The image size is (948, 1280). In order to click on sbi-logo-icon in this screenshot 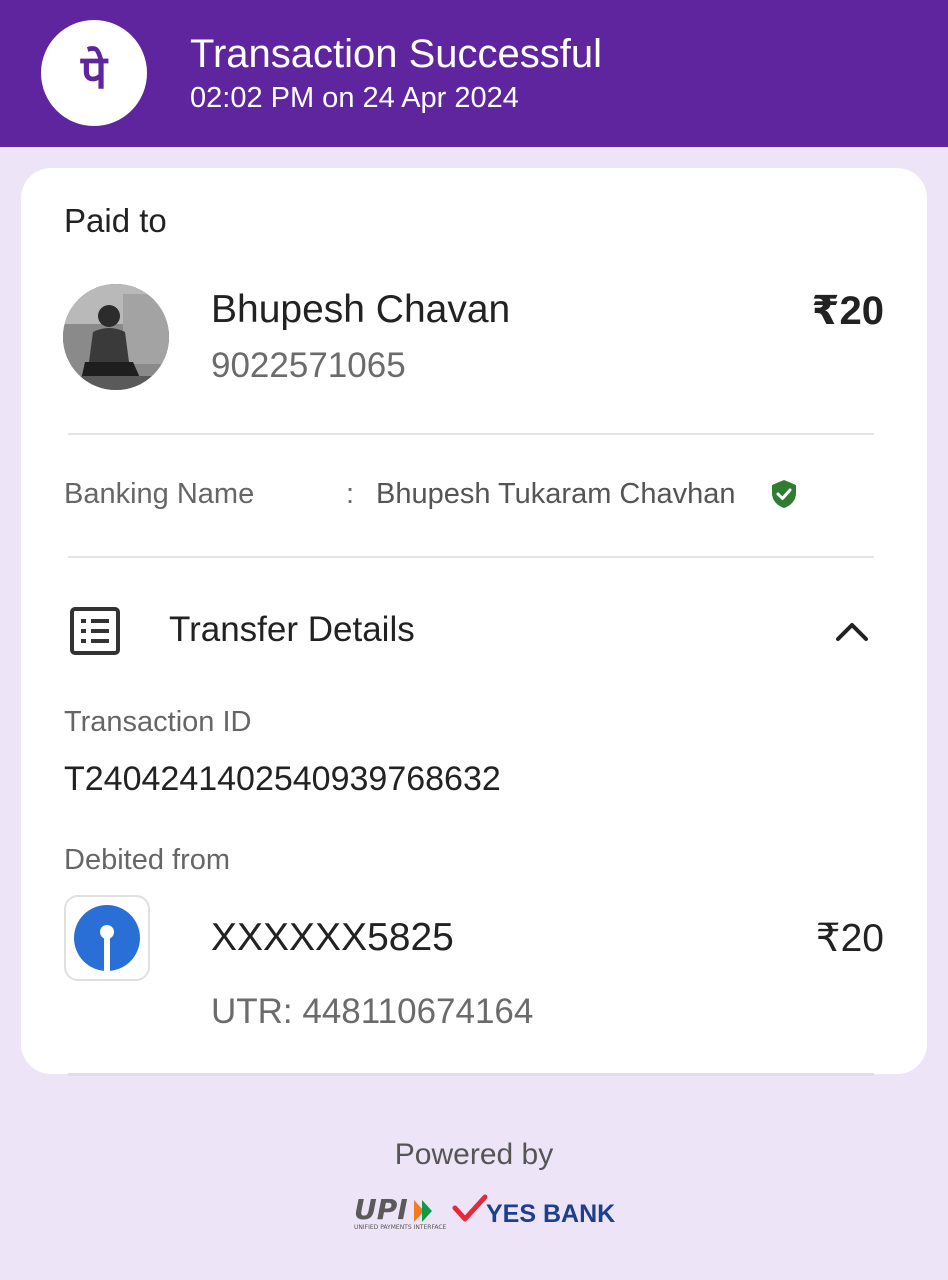, I will do `click(107, 938)`.